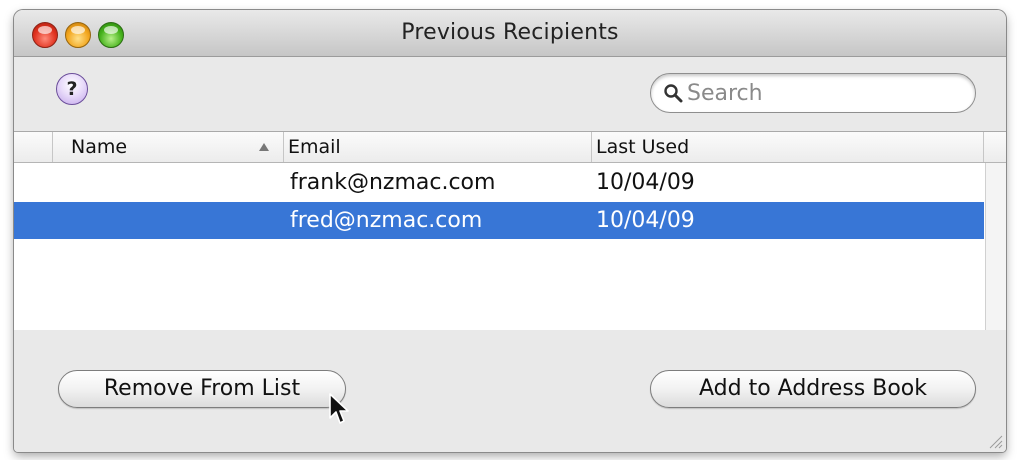  I want to click on column-header-name: Name, so click(168, 147).